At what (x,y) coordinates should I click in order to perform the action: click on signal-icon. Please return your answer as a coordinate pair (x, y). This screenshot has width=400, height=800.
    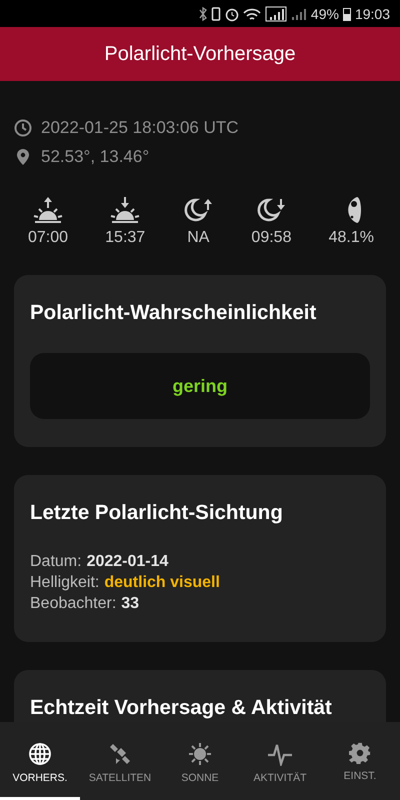
    Looking at the image, I should click on (275, 14).